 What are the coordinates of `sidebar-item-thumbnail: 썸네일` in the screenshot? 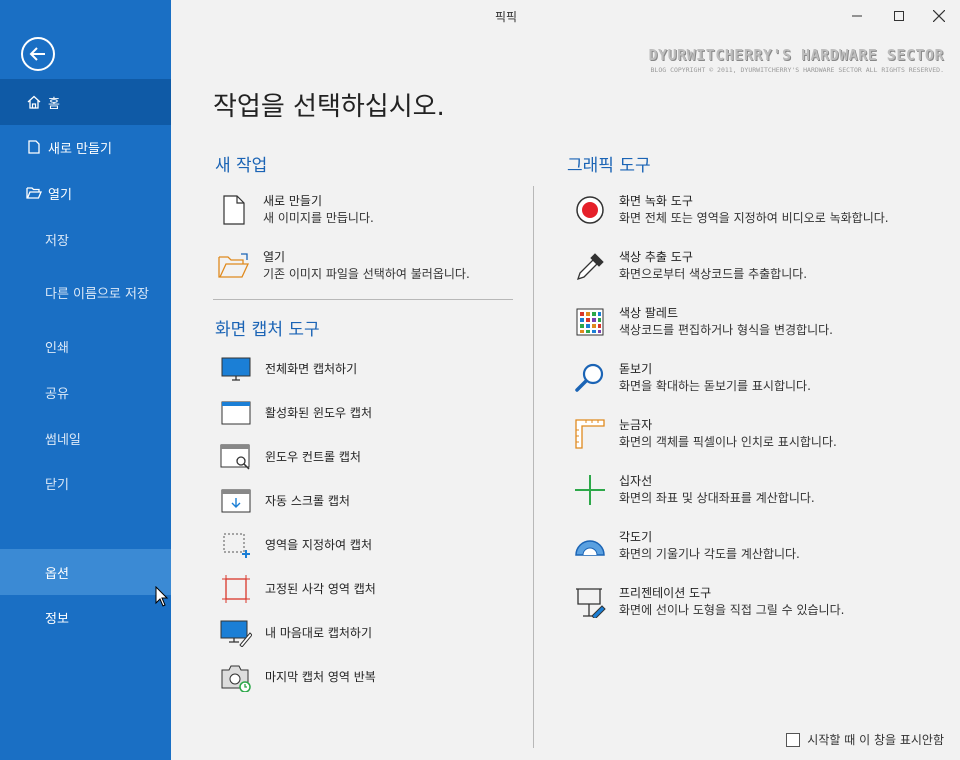 It's located at (85, 438).